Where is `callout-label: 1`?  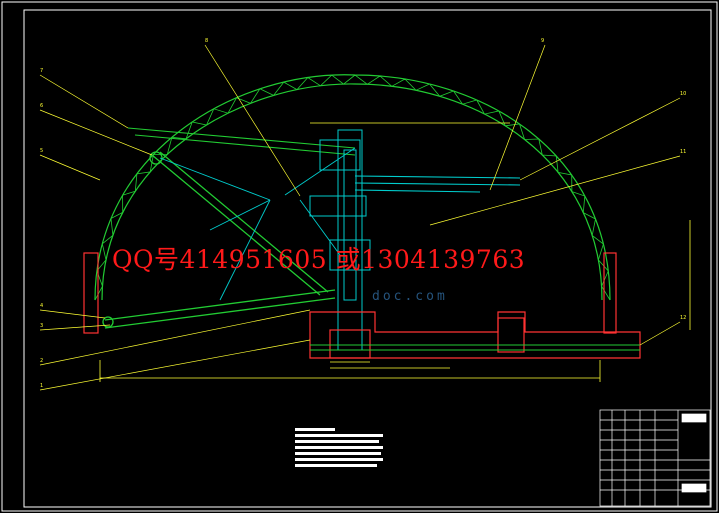 callout-label: 1 is located at coordinates (41, 386).